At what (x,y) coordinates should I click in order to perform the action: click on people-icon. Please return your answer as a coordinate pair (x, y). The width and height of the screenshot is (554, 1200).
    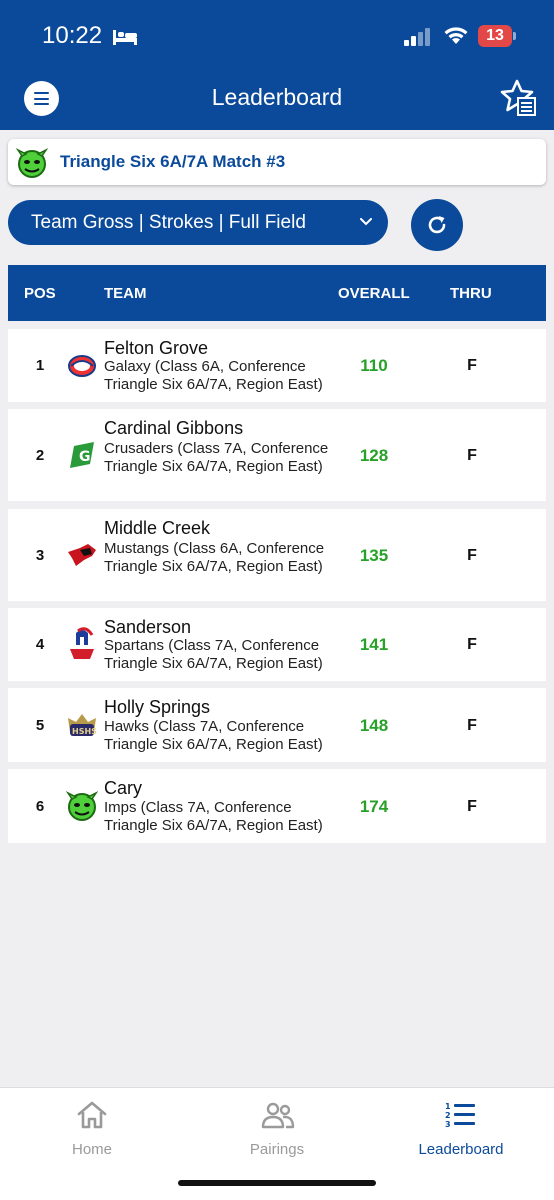
    Looking at the image, I should click on (278, 1115).